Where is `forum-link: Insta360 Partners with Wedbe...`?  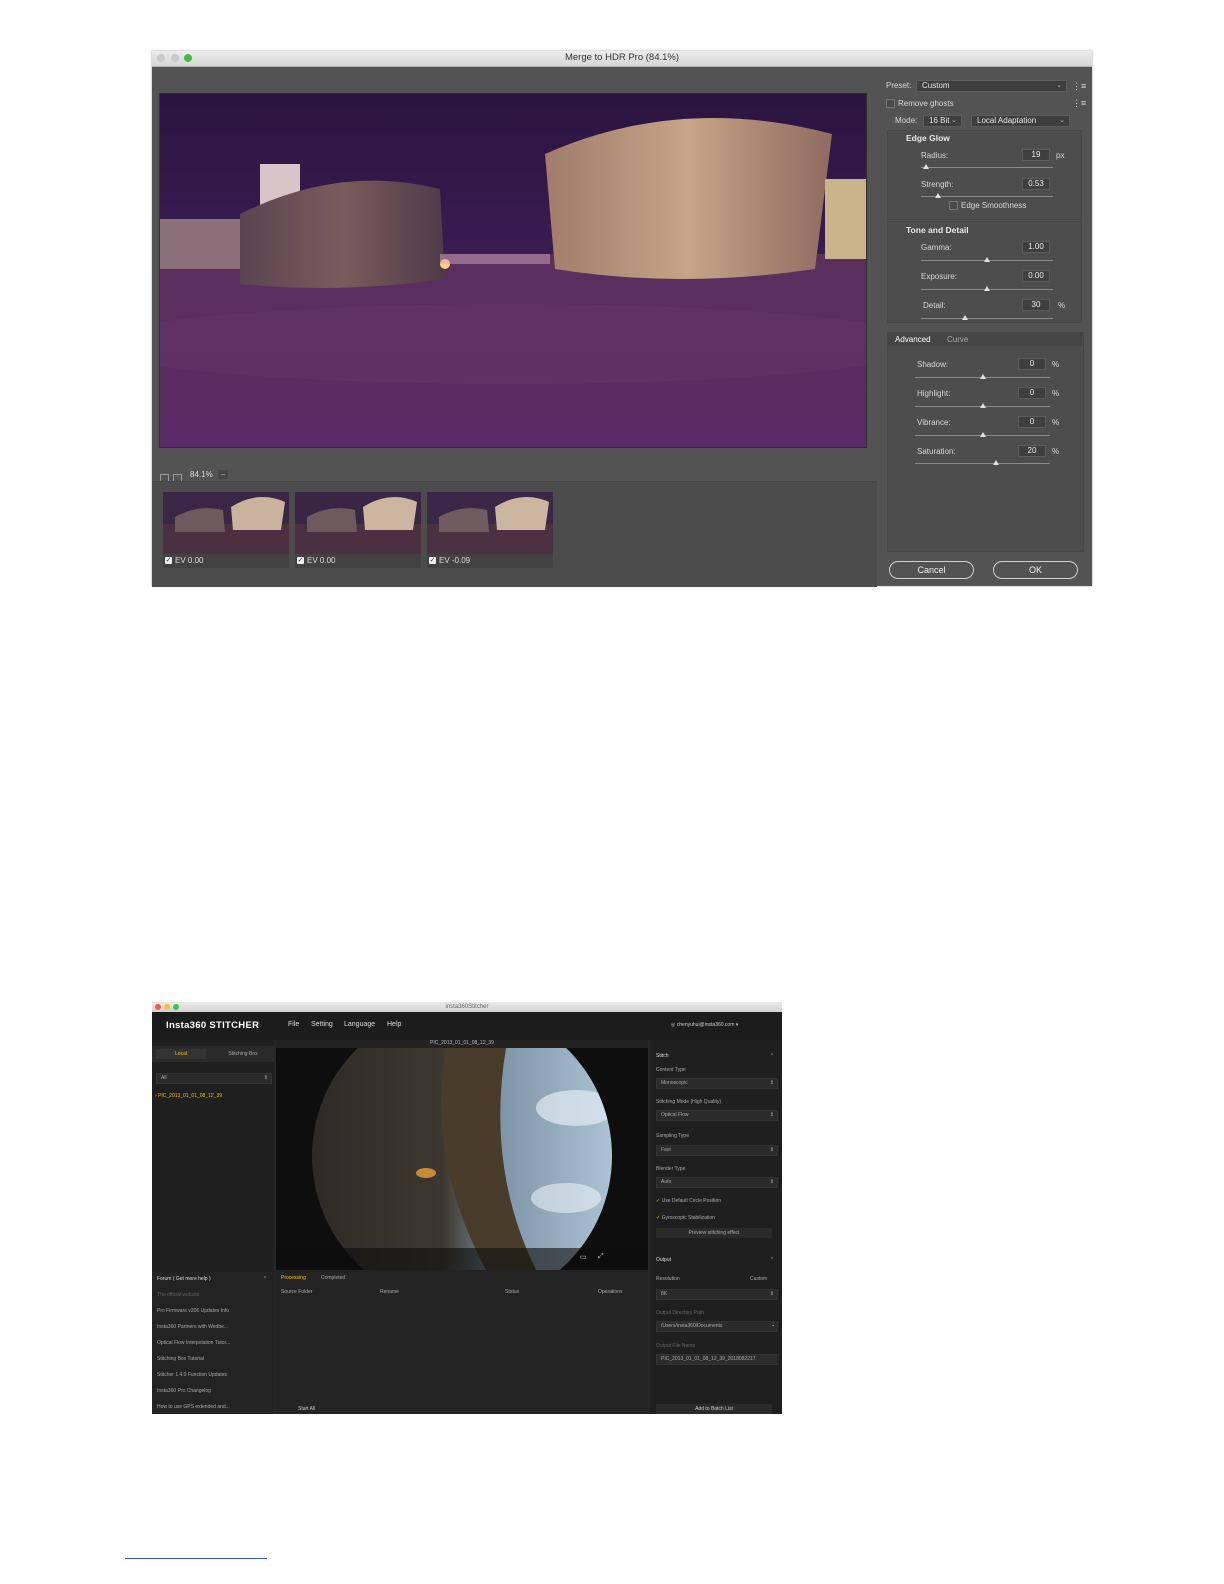
forum-link: Insta360 Partners with Wedbe... is located at coordinates (192, 1327).